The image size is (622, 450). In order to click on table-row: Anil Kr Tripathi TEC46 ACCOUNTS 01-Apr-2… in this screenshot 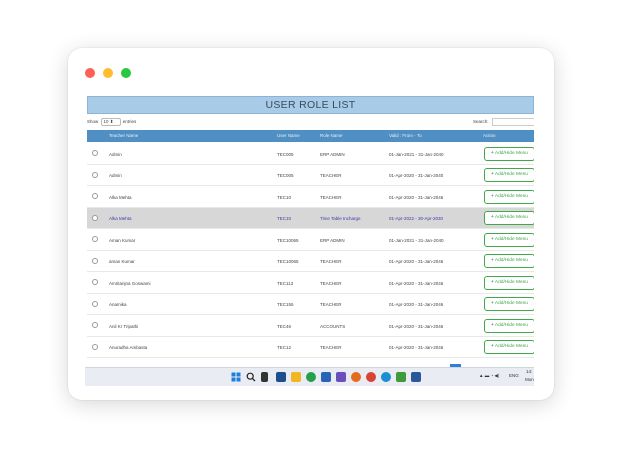, I will do `click(310, 326)`.